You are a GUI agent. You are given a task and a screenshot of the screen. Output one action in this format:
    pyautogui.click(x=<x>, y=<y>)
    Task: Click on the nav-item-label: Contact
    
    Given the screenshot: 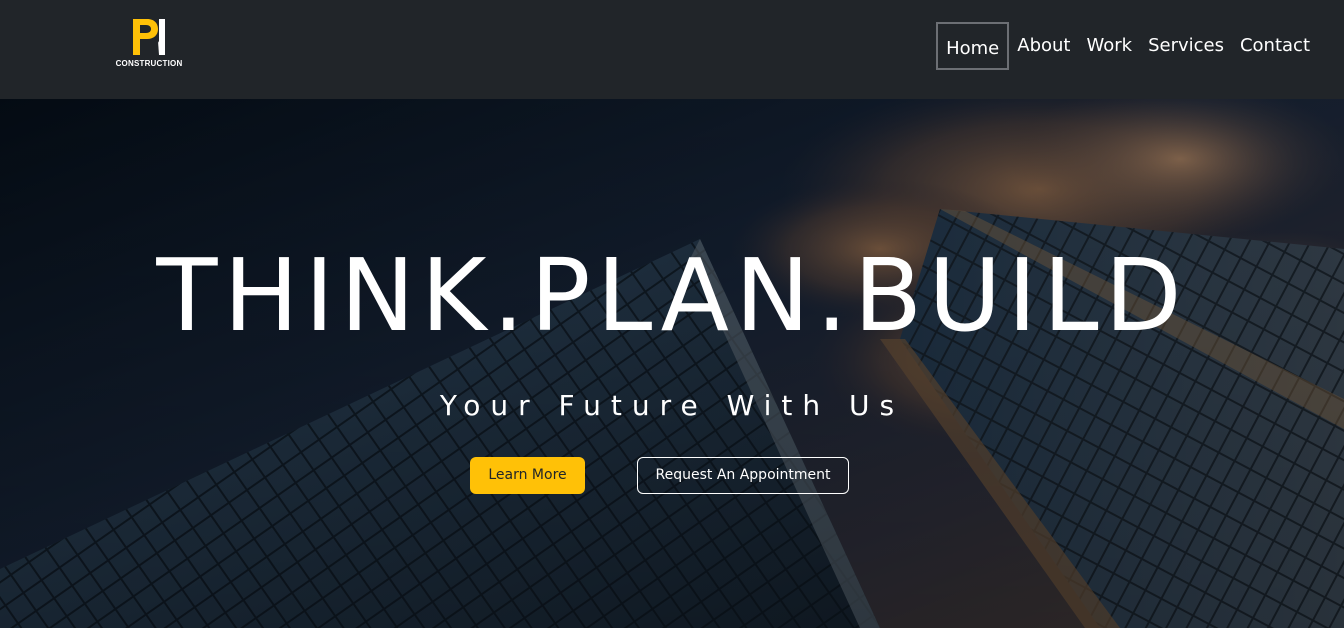 What is the action you would take?
    pyautogui.click(x=1274, y=45)
    